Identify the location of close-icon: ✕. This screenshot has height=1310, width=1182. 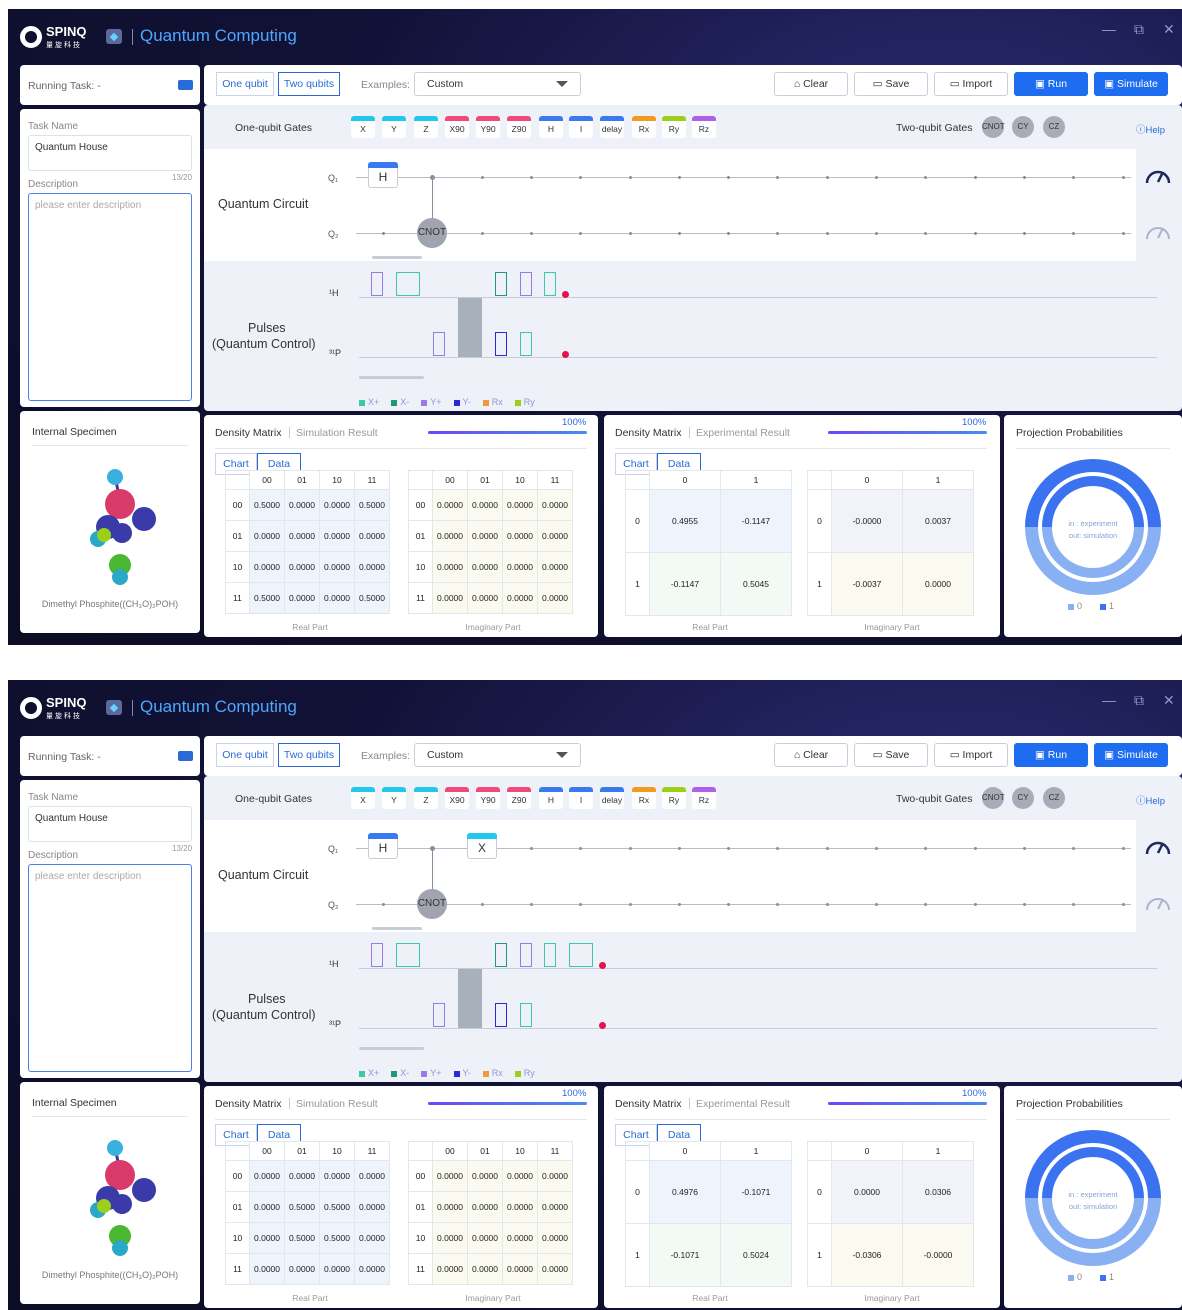
(1169, 29).